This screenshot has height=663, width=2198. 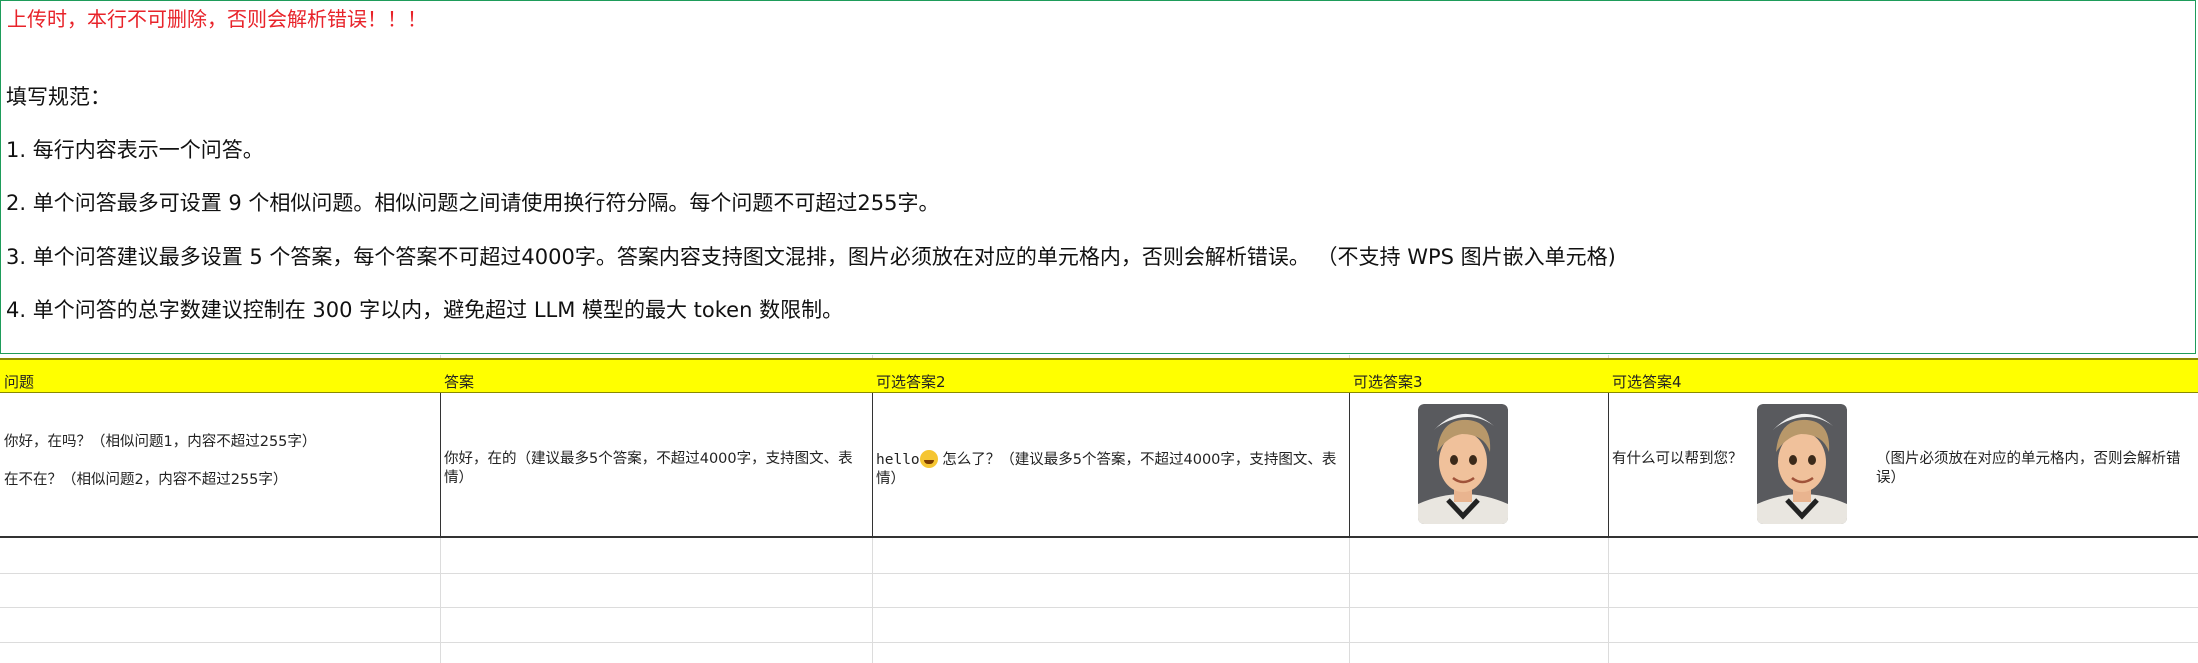 I want to click on header-answer: 答案, so click(x=459, y=381).